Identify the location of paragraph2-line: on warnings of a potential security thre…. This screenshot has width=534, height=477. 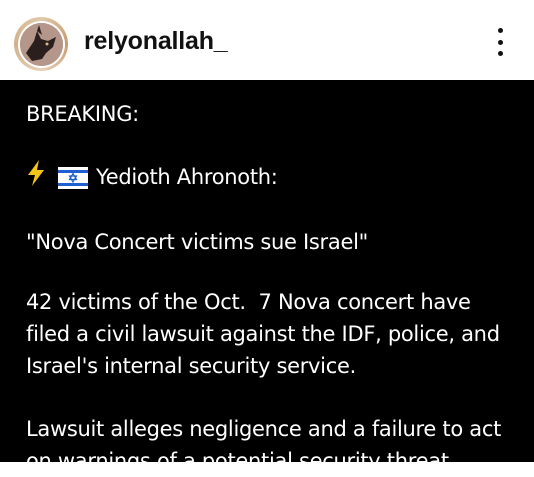
(241, 461).